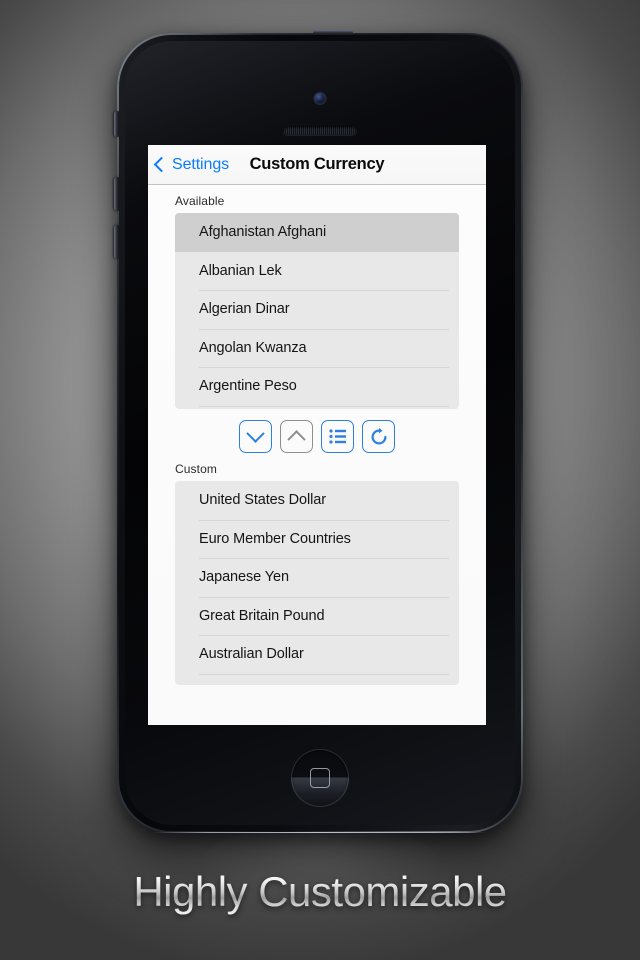  I want to click on list-item: United States Dollar, so click(317, 500).